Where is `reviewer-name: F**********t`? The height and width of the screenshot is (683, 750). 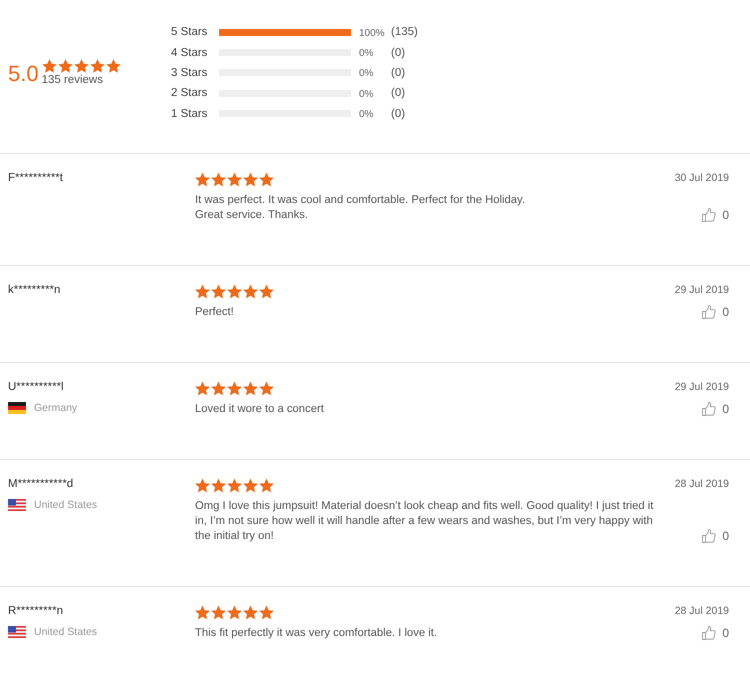
reviewer-name: F**********t is located at coordinates (35, 178).